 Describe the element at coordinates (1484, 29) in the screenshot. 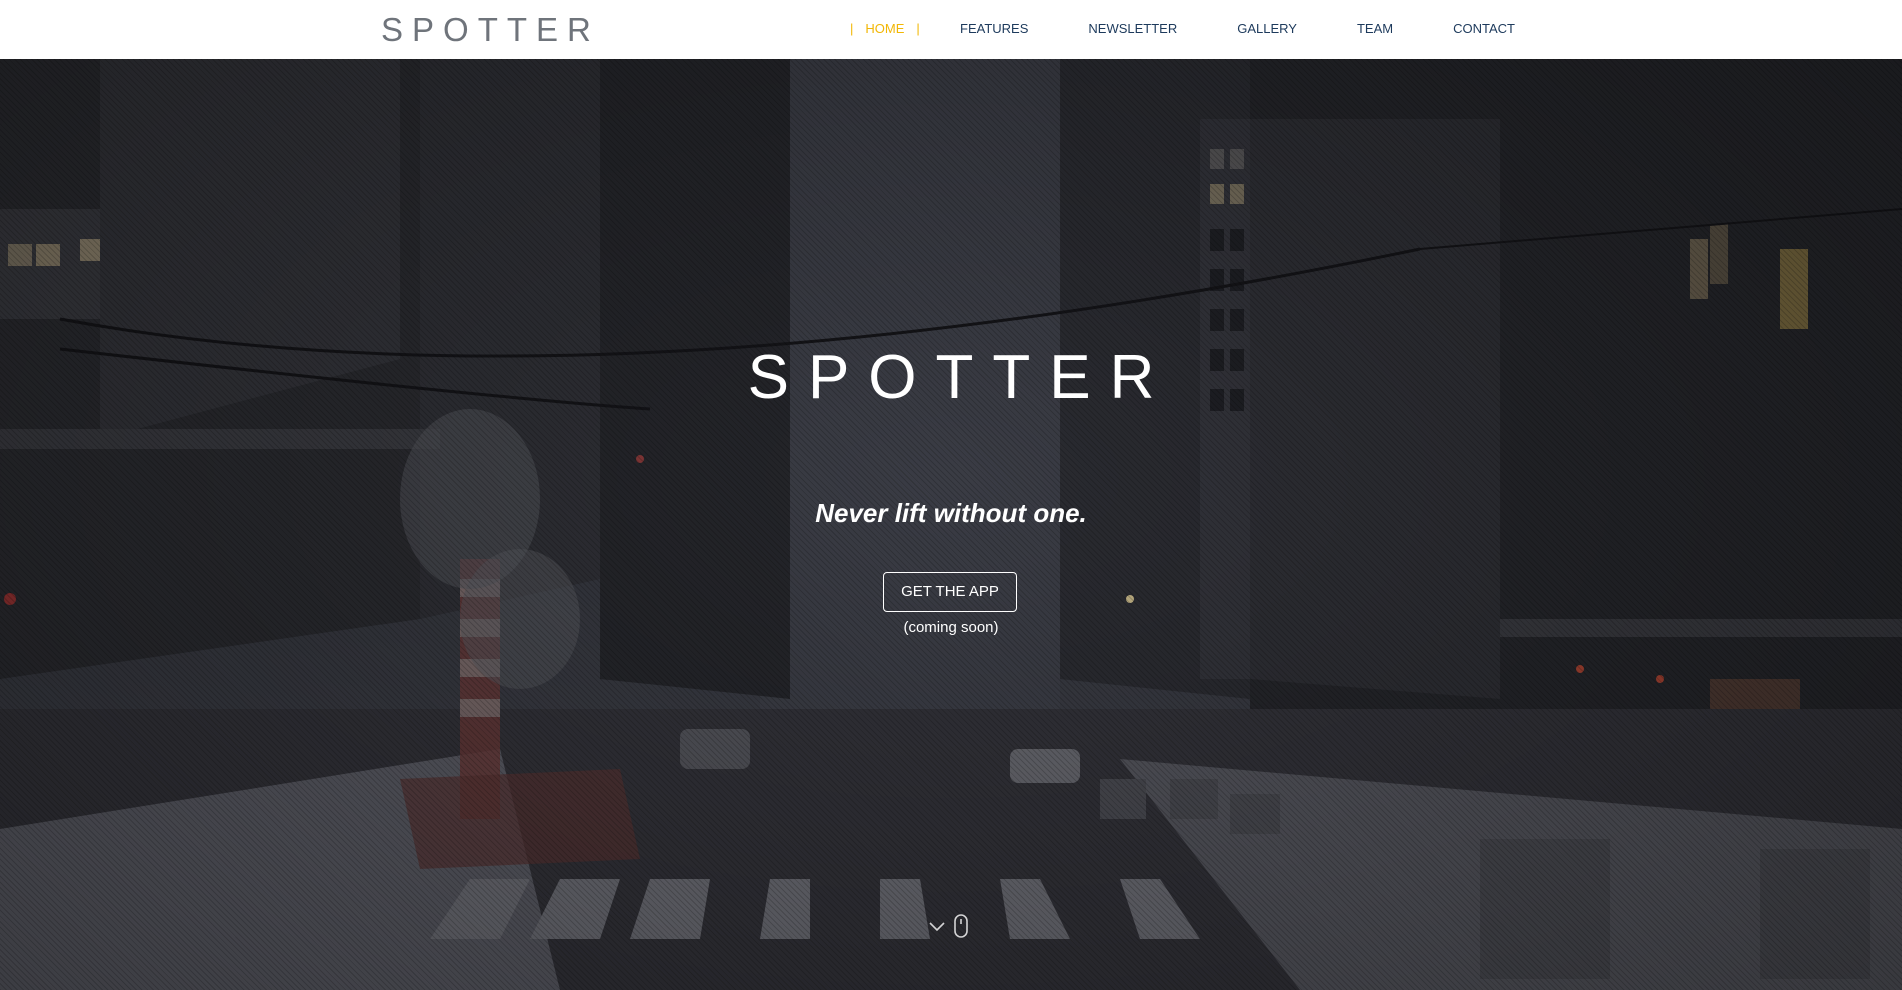

I see `nav-link-contact: CONTACT` at that location.